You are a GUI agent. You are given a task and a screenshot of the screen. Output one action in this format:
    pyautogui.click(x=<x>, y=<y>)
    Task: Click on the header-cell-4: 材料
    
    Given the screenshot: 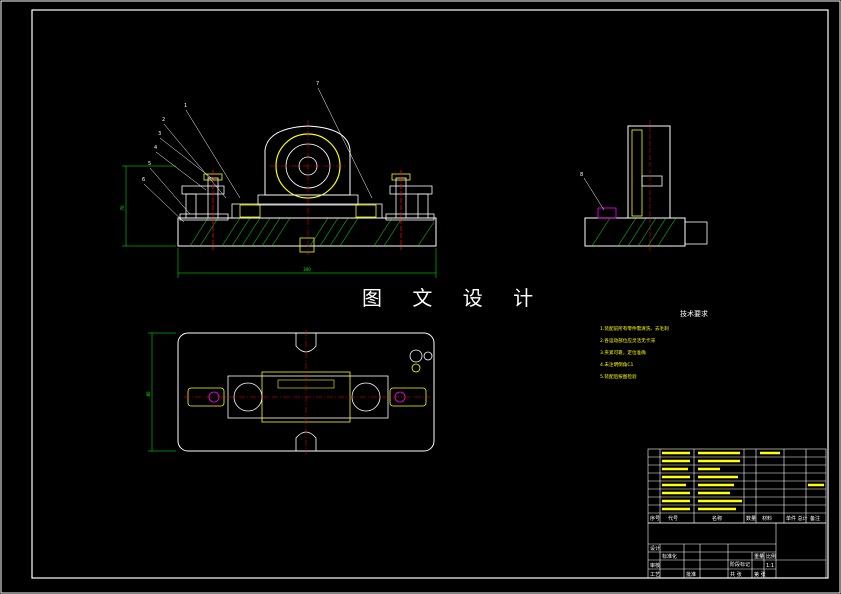 What is the action you would take?
    pyautogui.click(x=767, y=518)
    